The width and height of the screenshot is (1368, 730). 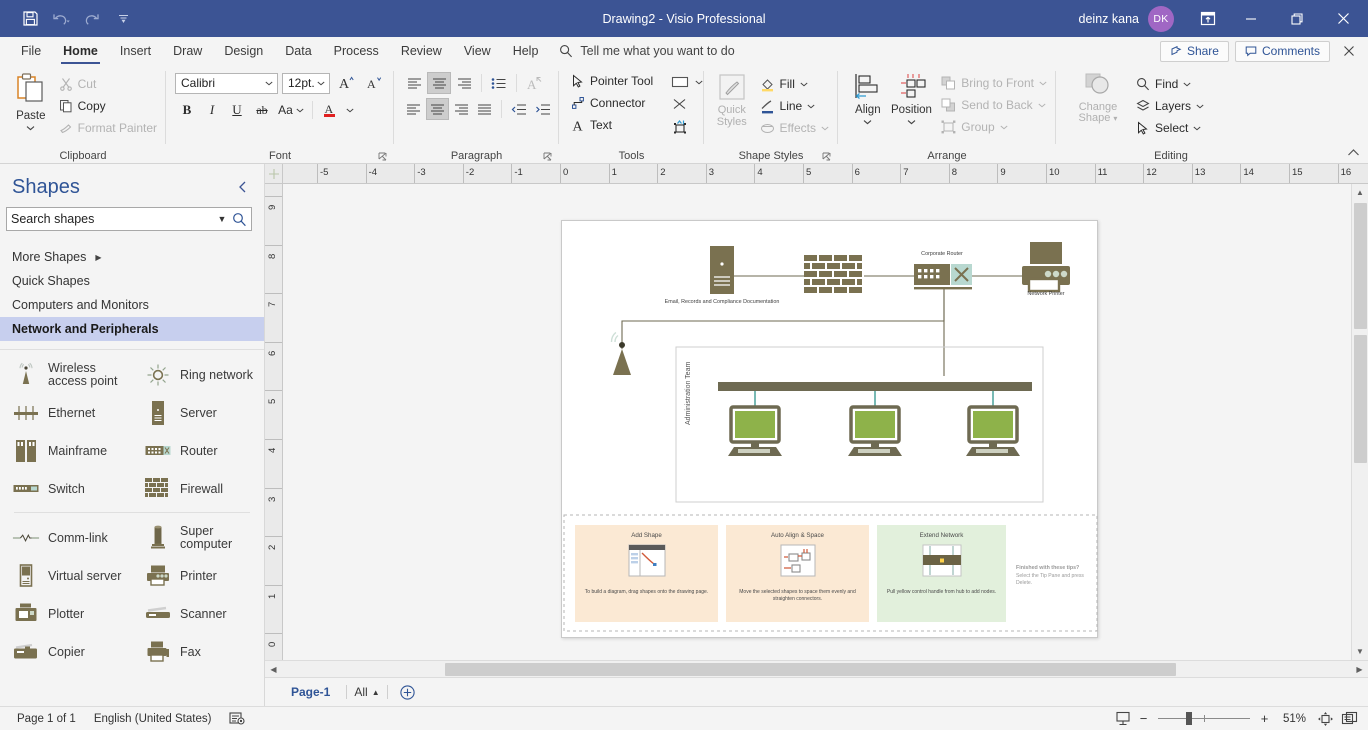 I want to click on paragraph-dialog-launcher, so click(x=549, y=156).